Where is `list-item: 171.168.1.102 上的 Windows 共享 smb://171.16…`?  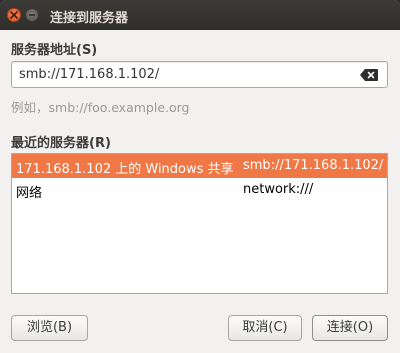 list-item: 171.168.1.102 上的 Windows 共享 smb://171.16… is located at coordinates (199, 166).